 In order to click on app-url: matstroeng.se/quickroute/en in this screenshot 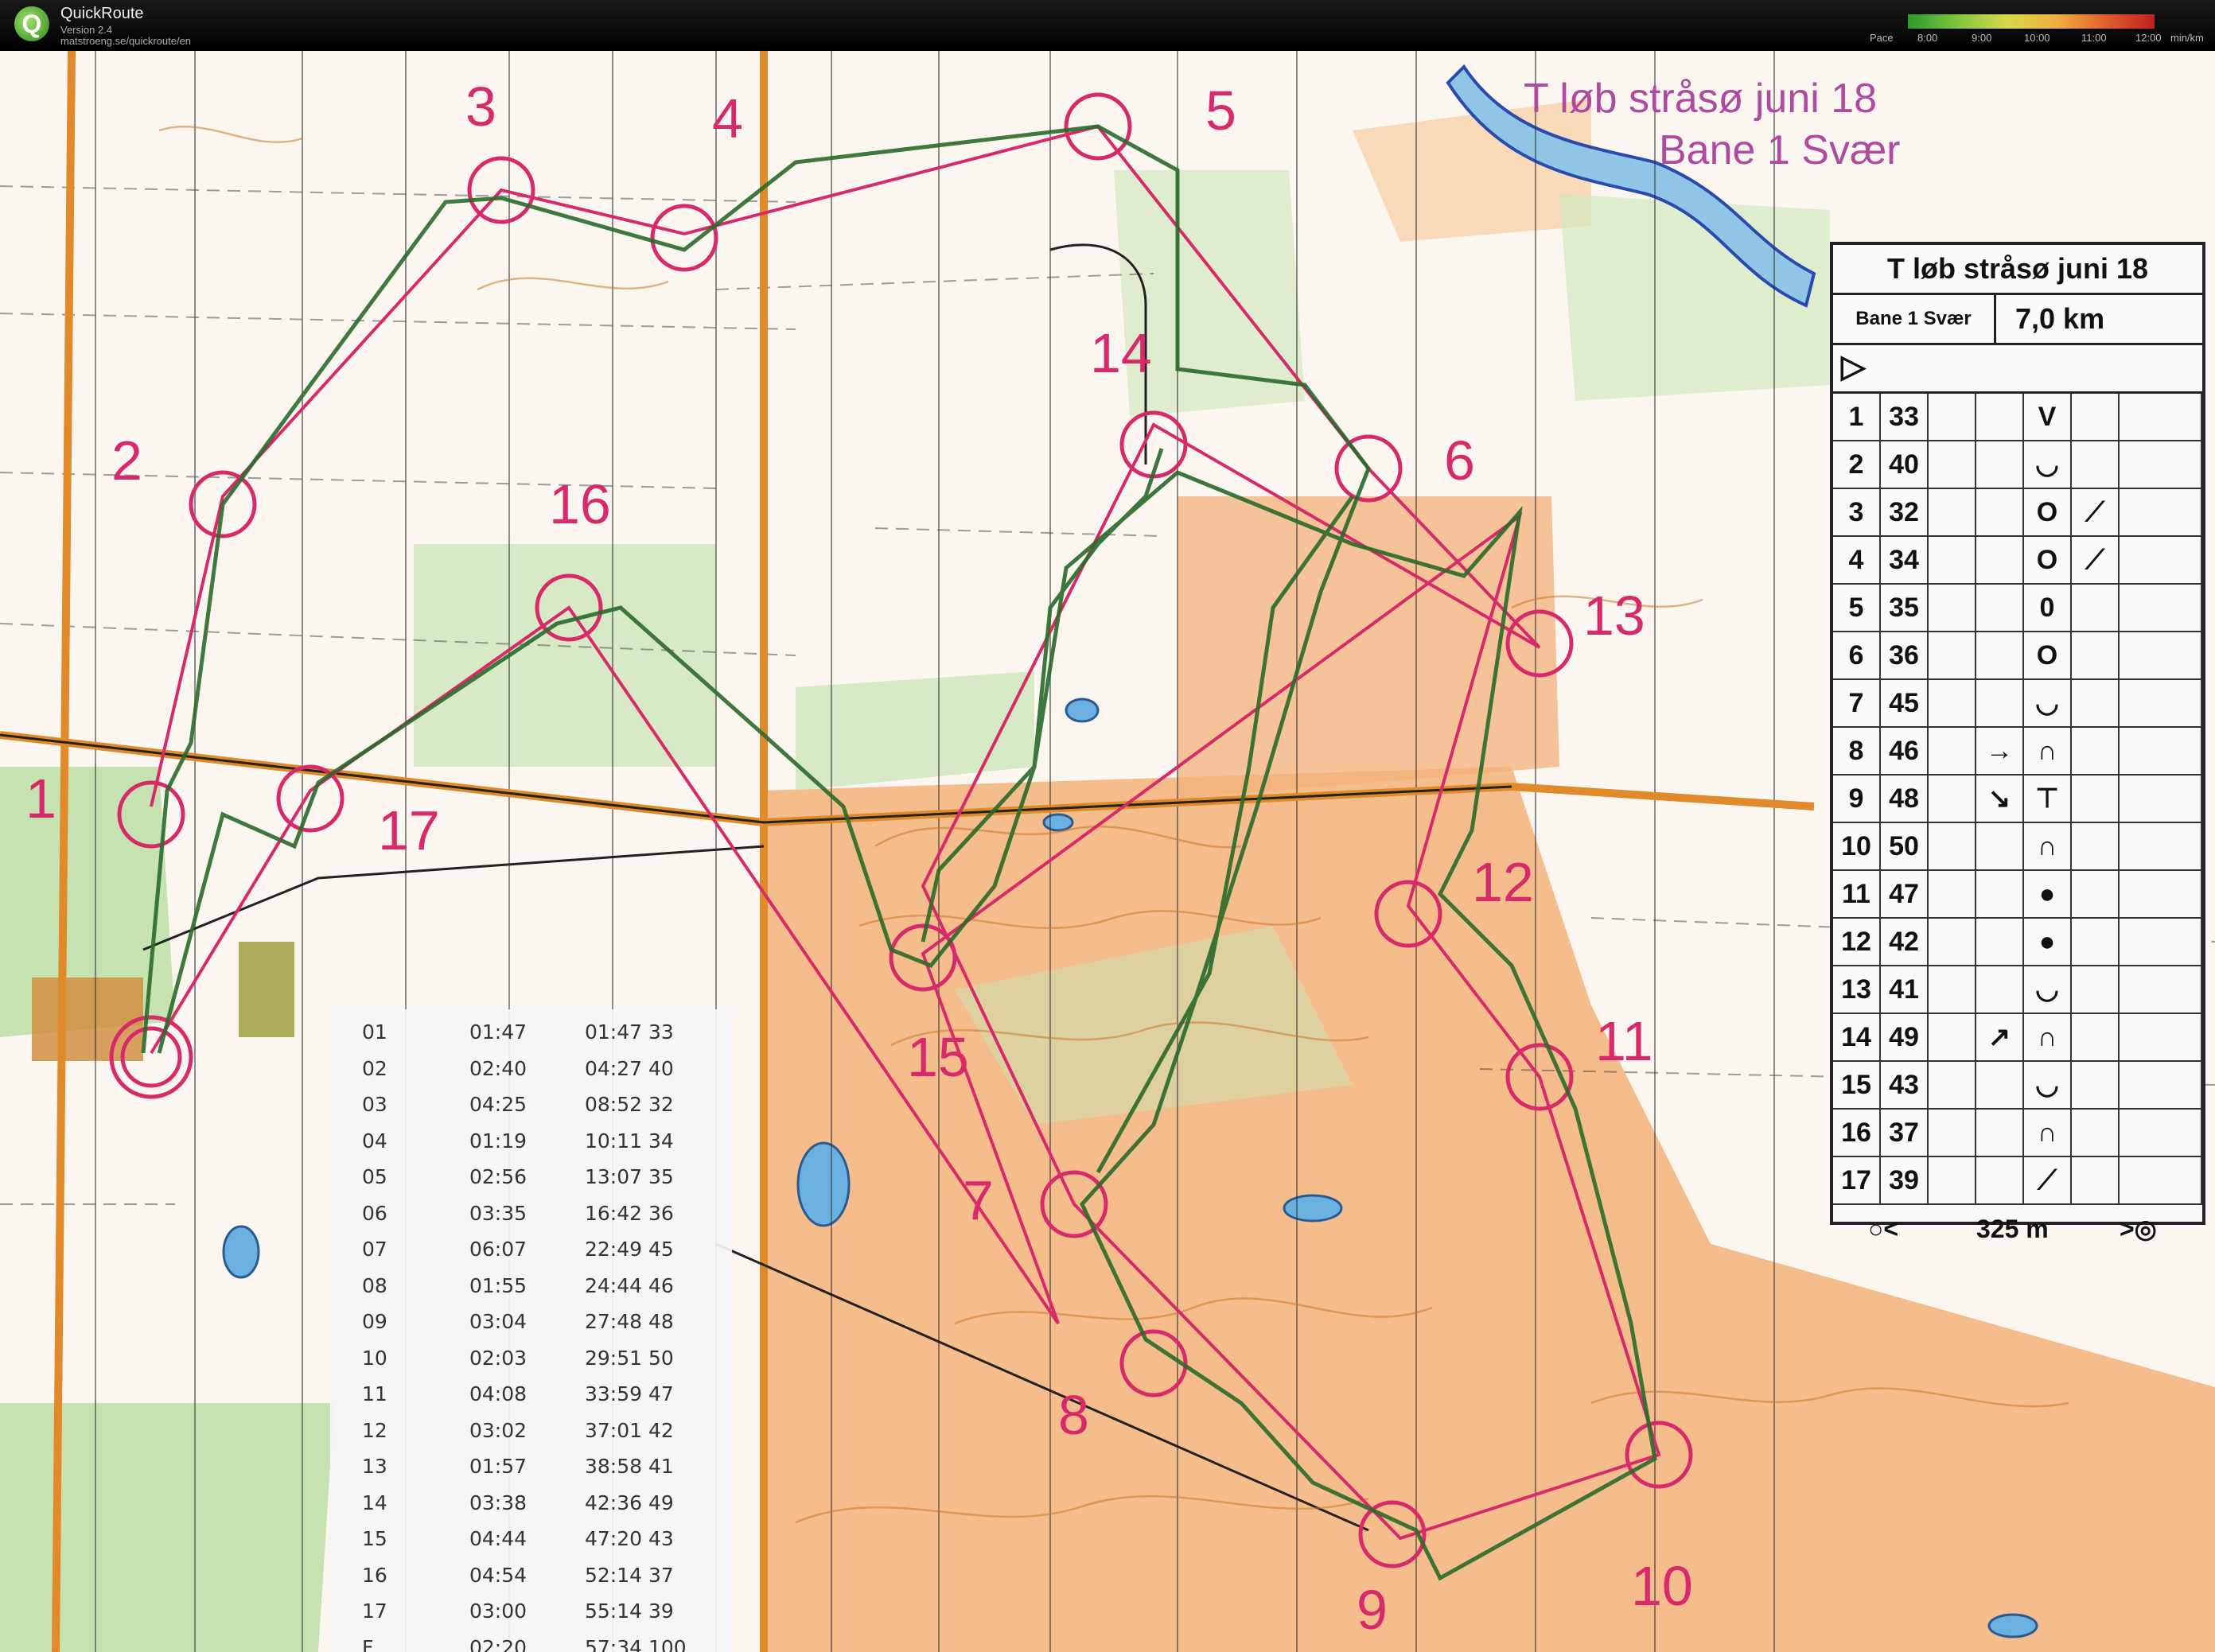, I will do `click(125, 41)`.